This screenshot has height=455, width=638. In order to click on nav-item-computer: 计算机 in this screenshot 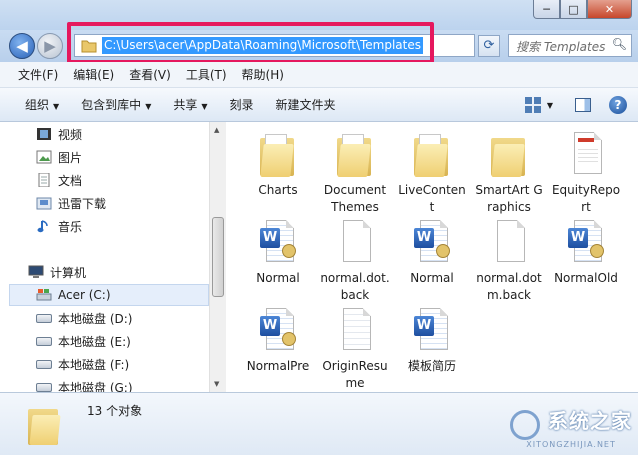, I will do `click(57, 272)`.